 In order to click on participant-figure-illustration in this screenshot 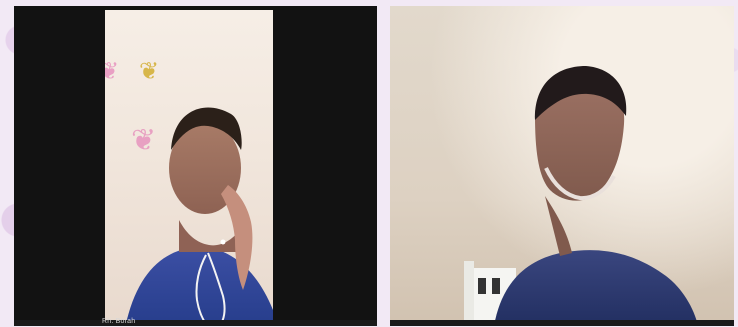, I will do `click(199, 216)`.